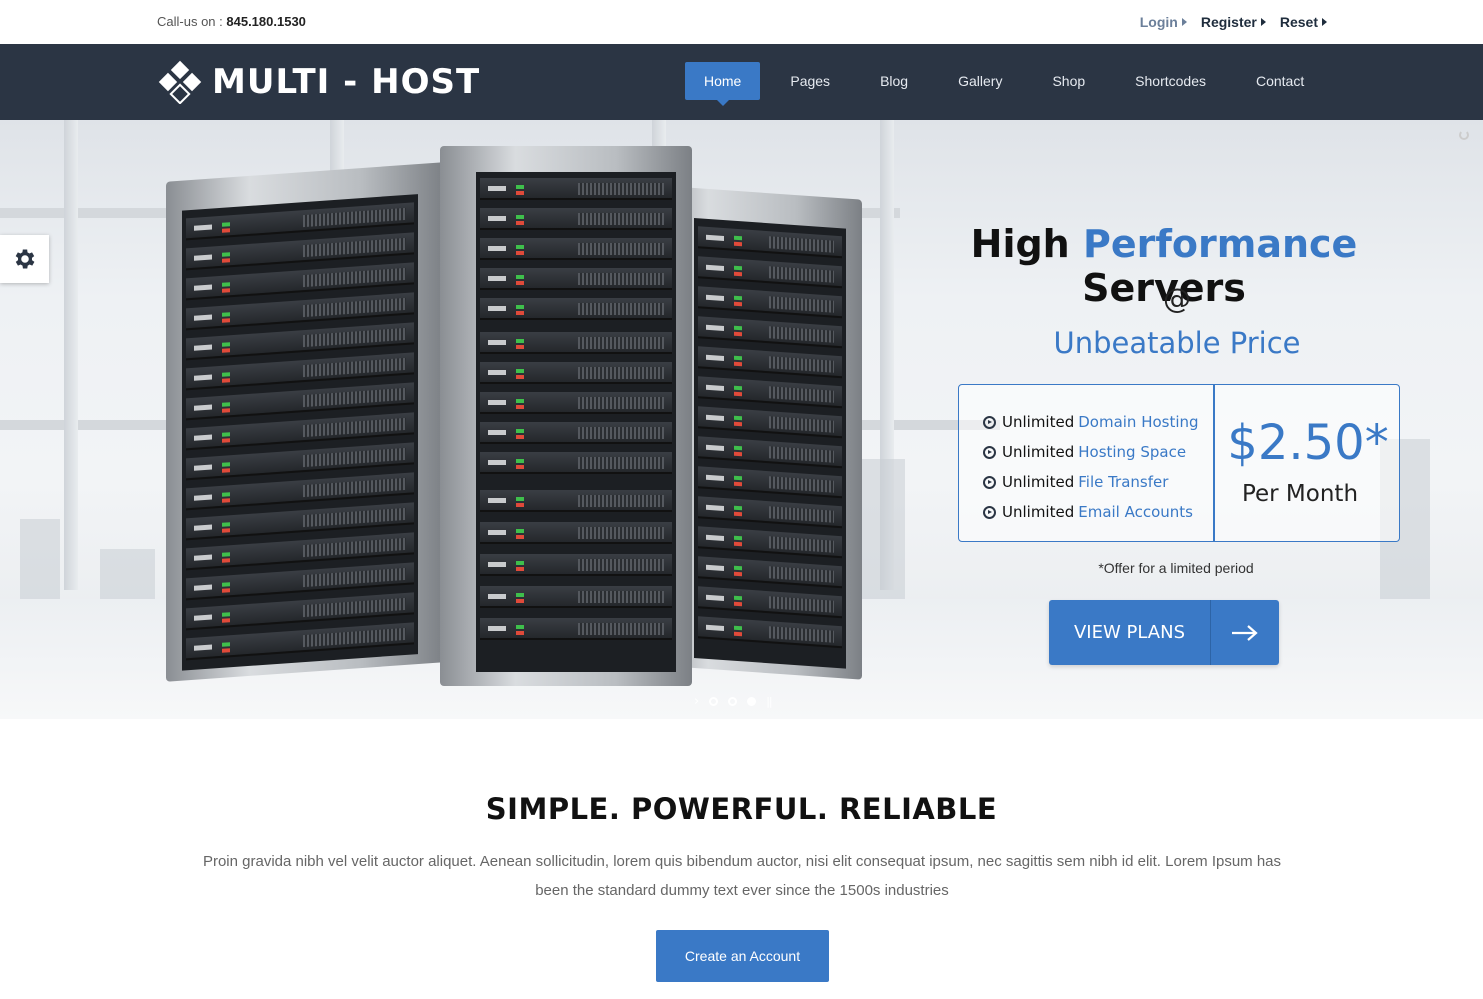  What do you see at coordinates (1158, 22) in the screenshot?
I see `login-label: Login` at bounding box center [1158, 22].